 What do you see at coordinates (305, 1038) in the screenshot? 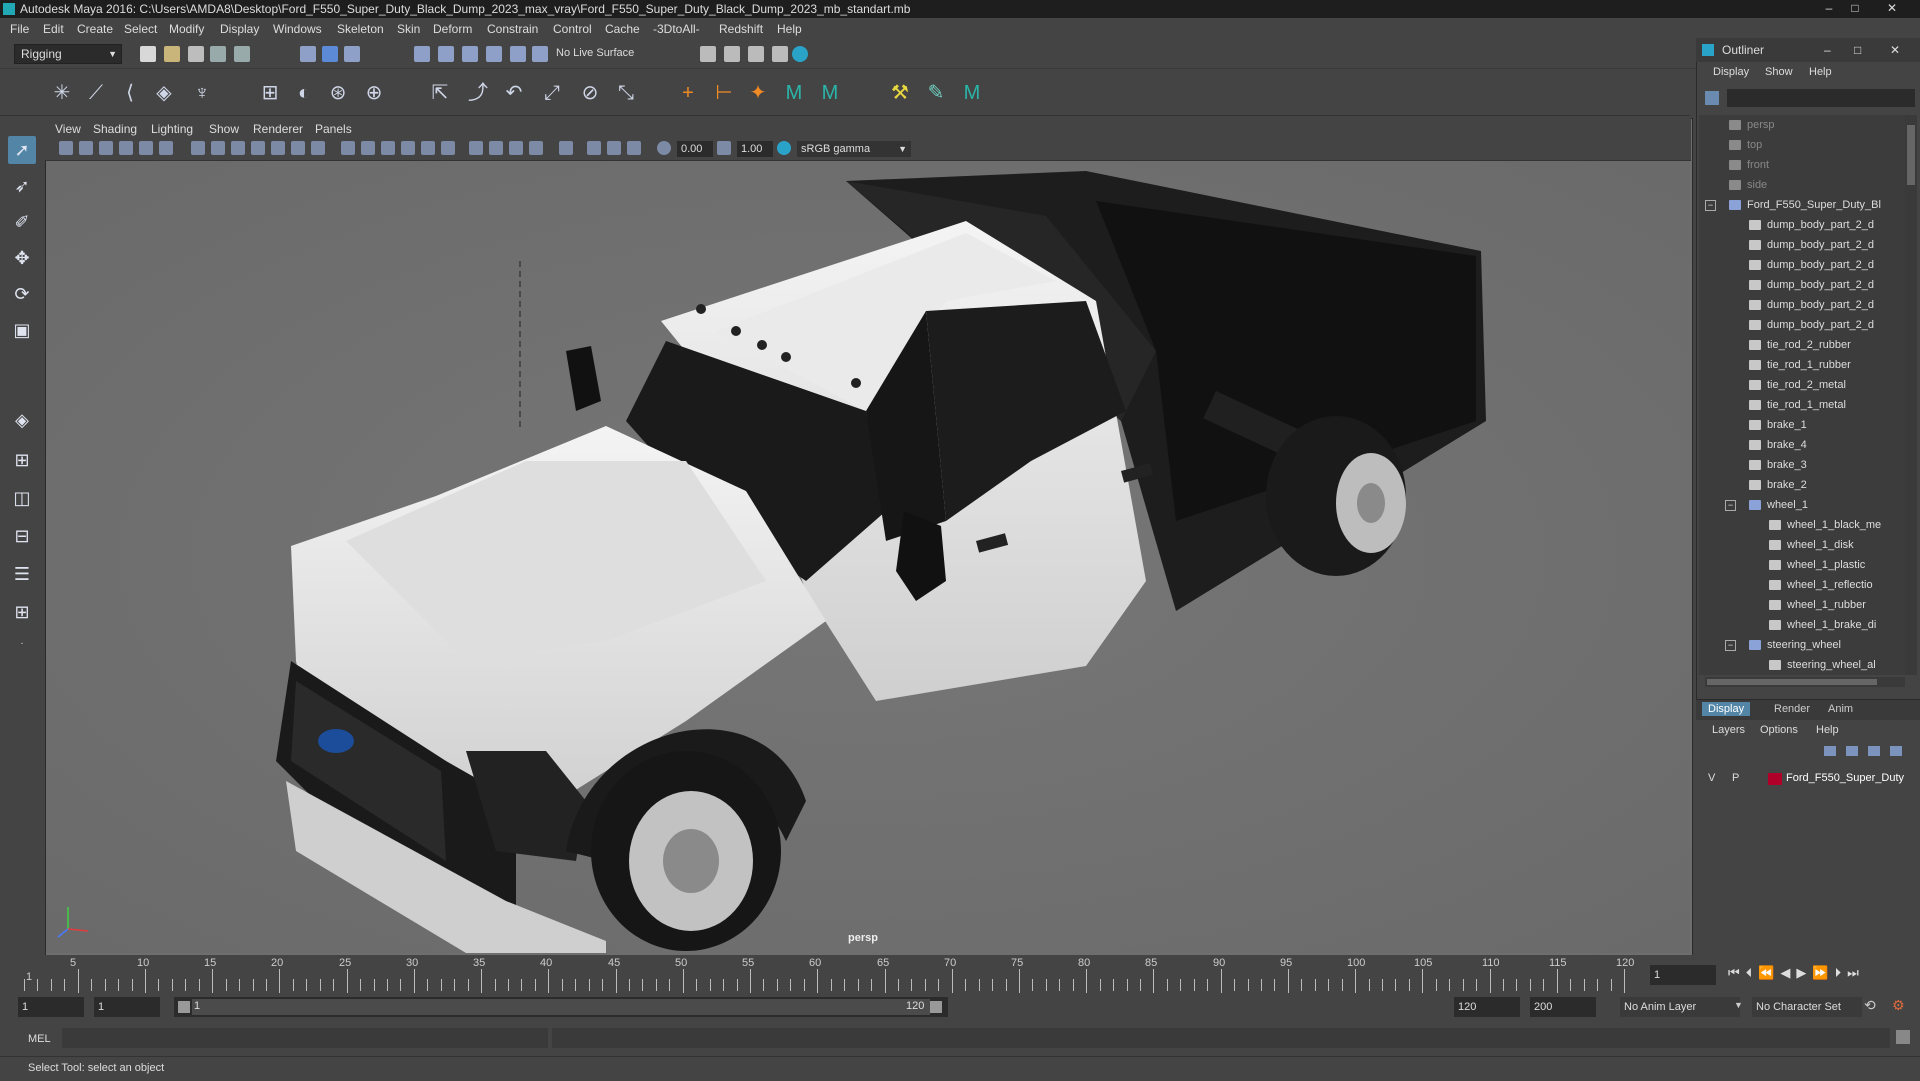
I see `command-input` at bounding box center [305, 1038].